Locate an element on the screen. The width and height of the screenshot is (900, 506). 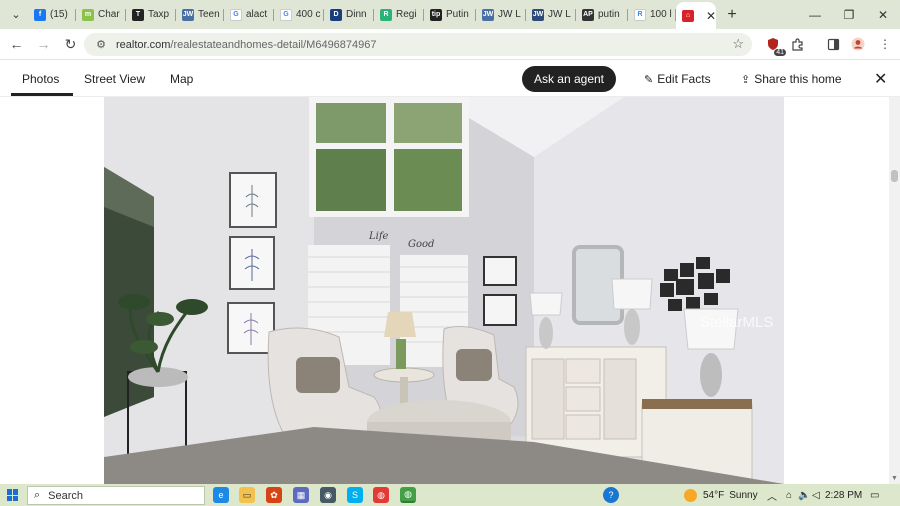
browser-tab: m Char is located at coordinates (101, 15).